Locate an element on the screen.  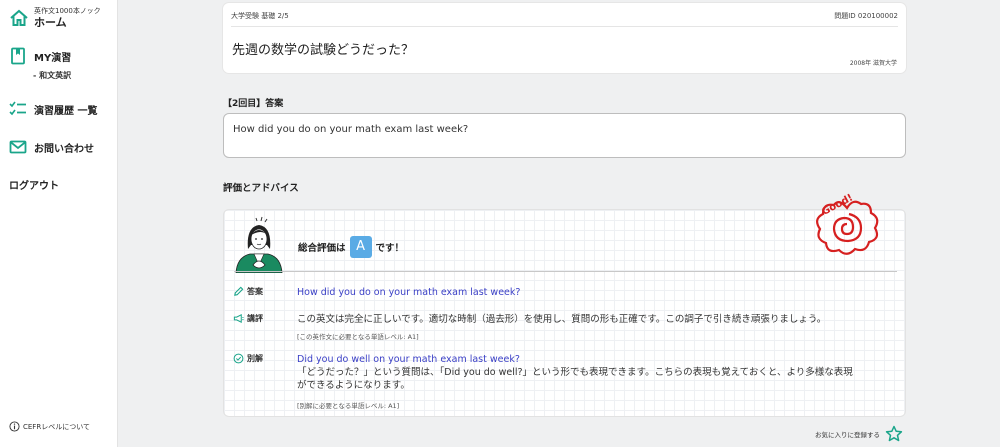
question-text: 先週の数学の試験どうだった？ is located at coordinates (323, 50).